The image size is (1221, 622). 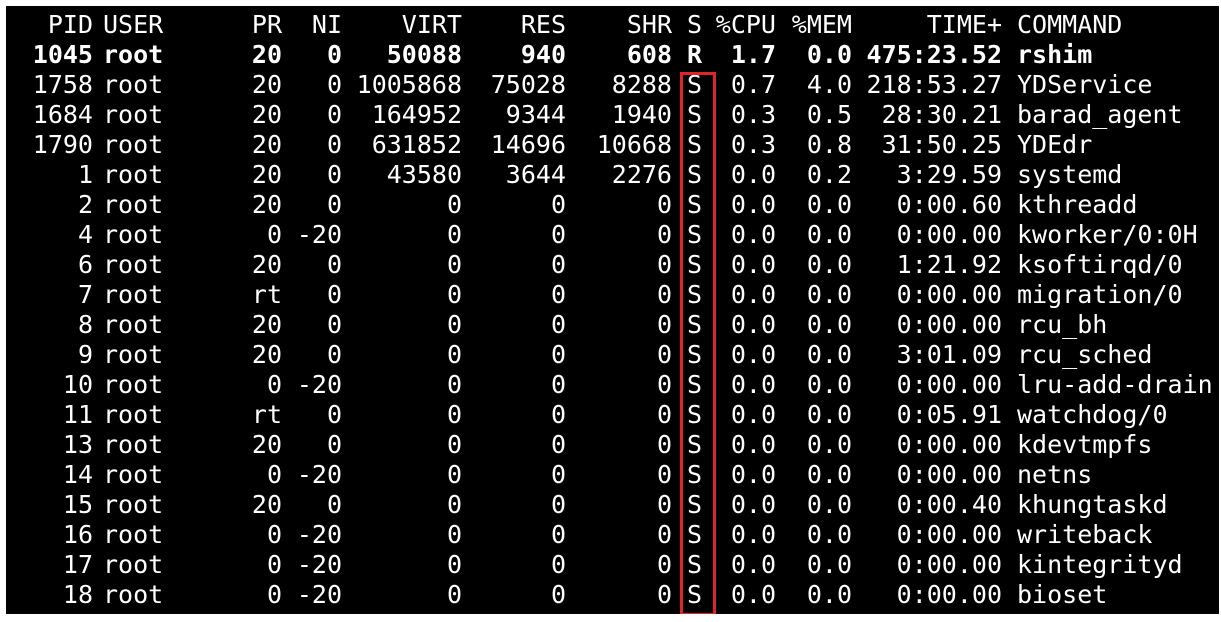 What do you see at coordinates (753, 54) in the screenshot?
I see `cell-cpu: 1.7` at bounding box center [753, 54].